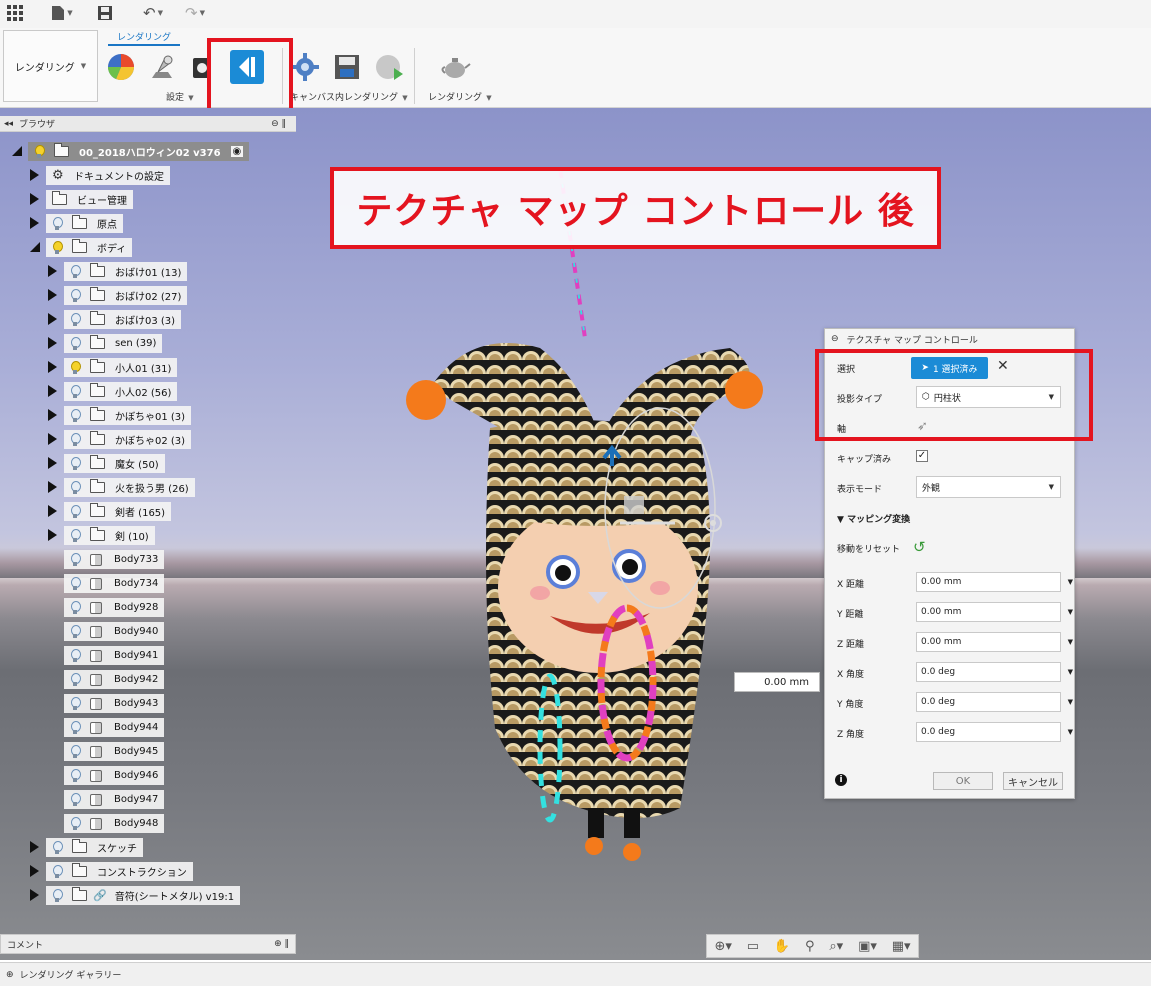  I want to click on tree-folder-node: 剣者 (165), so click(118, 511).